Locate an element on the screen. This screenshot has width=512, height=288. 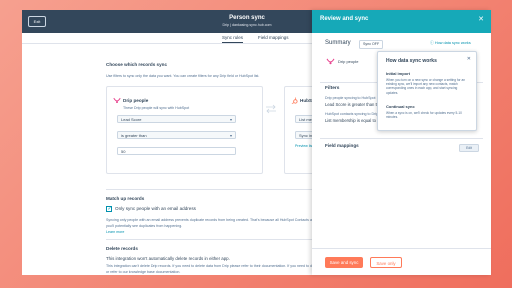
match-learn-more-link: Learn more is located at coordinates (115, 232).